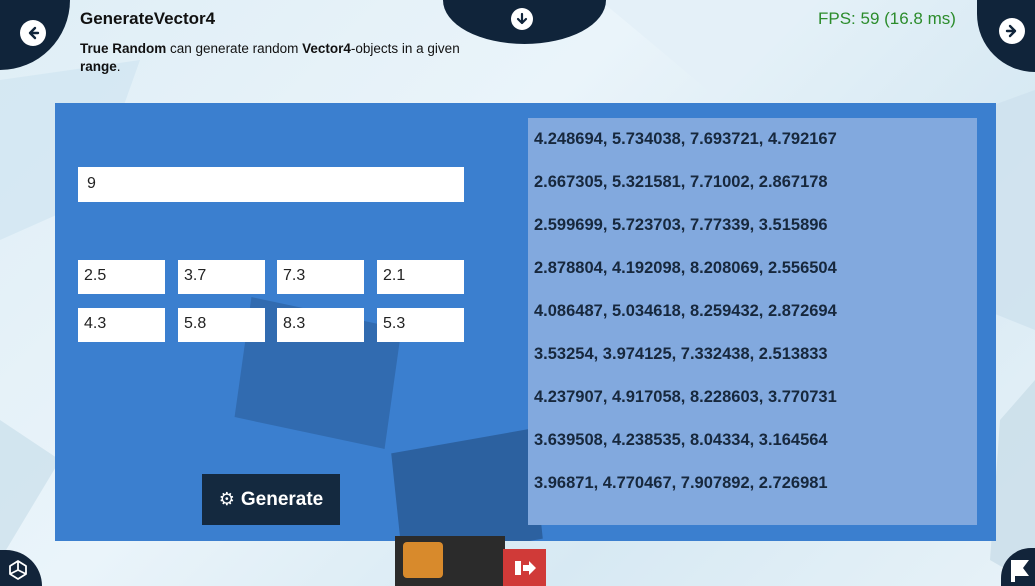  What do you see at coordinates (121, 277) in the screenshot?
I see `min-x-input: 2.5` at bounding box center [121, 277].